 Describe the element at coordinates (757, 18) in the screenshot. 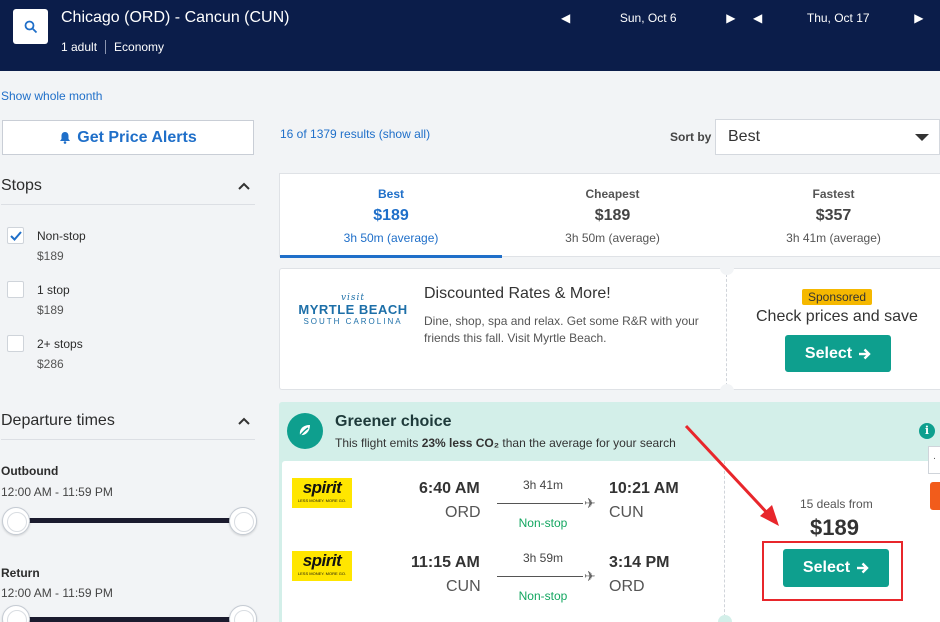

I see `return-prev-icon: ◀` at that location.